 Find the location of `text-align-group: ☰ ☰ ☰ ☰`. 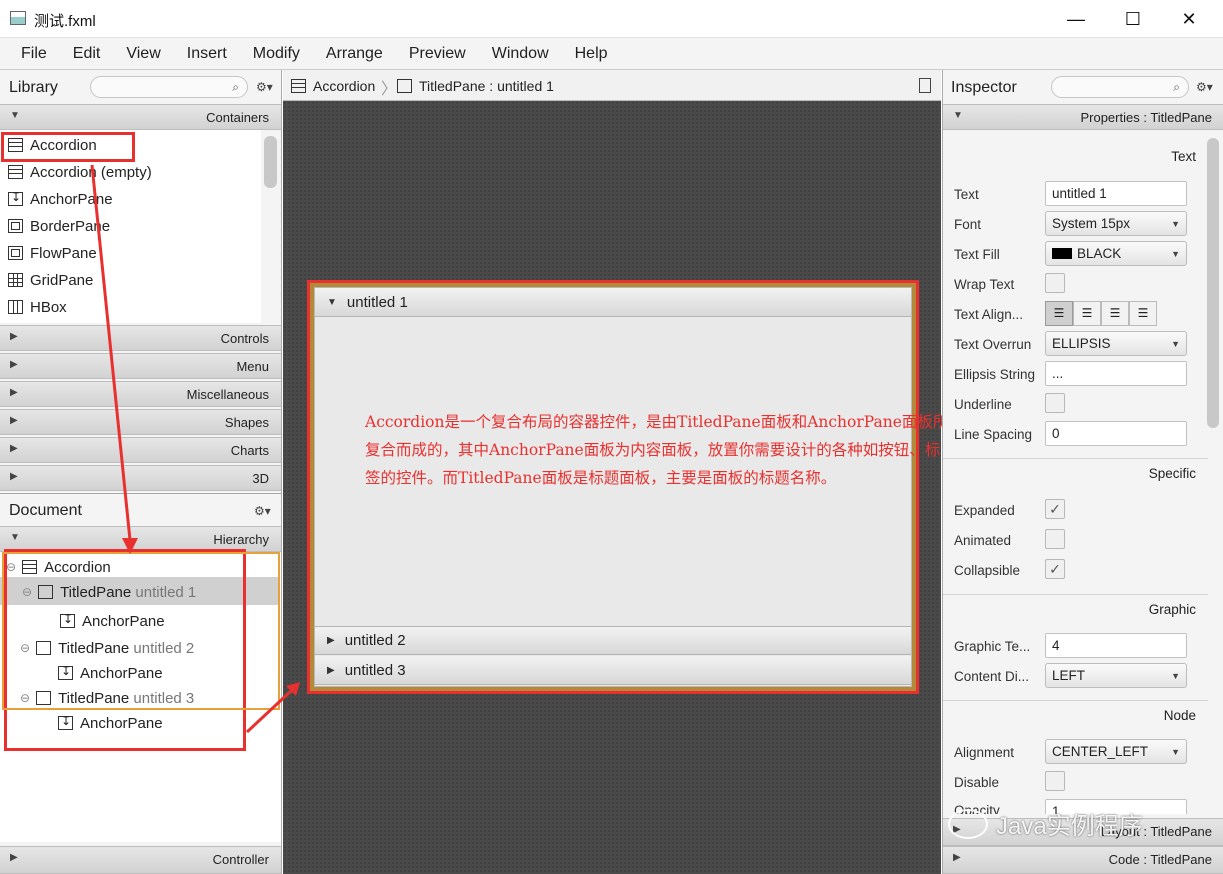

text-align-group: ☰ ☰ ☰ ☰ is located at coordinates (1101, 313).